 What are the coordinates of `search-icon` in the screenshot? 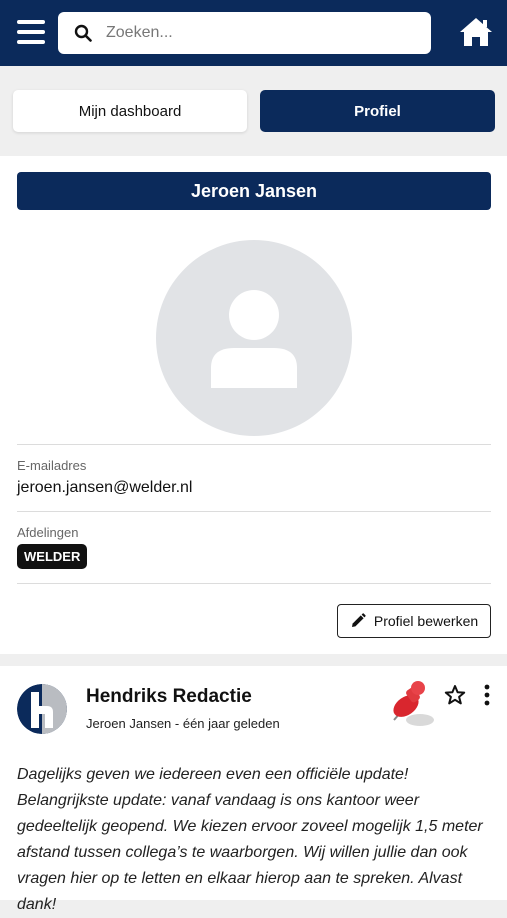 It's located at (83, 33).